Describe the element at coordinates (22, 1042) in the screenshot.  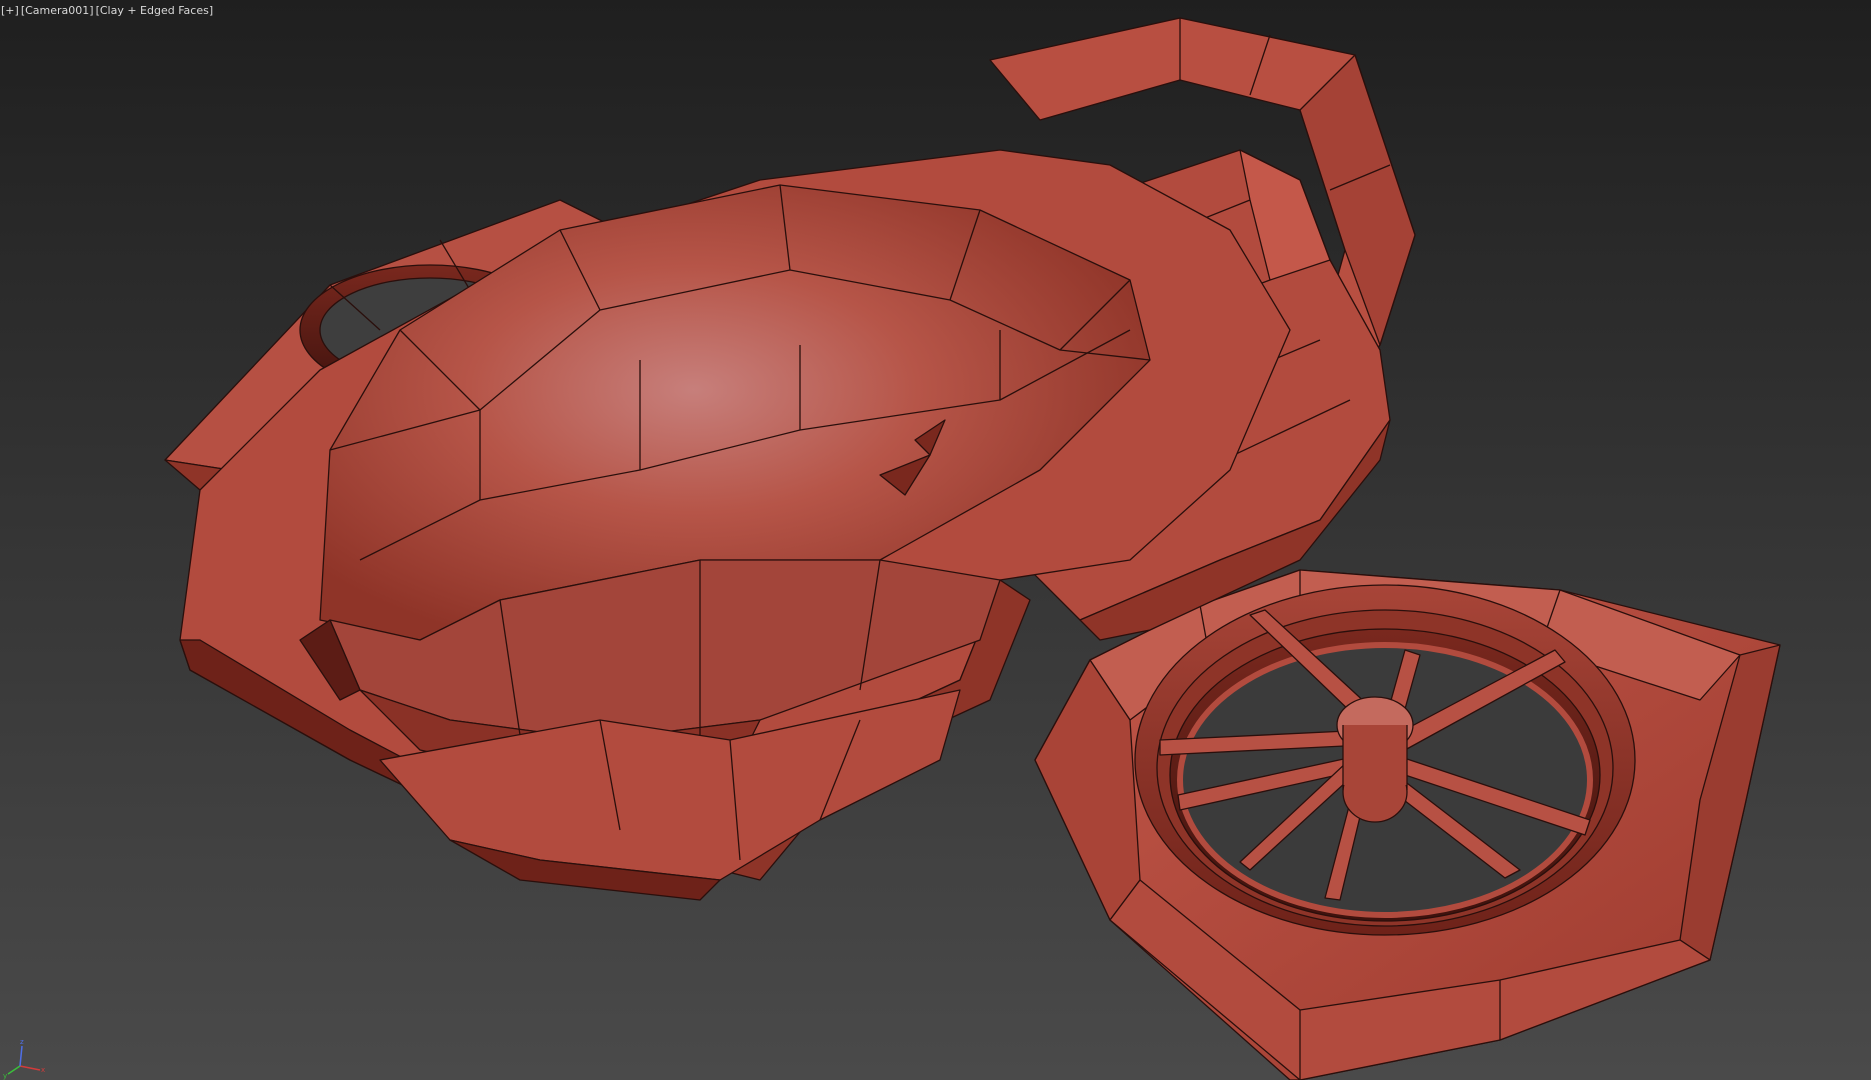
I see `gizmo-z-label: z` at that location.